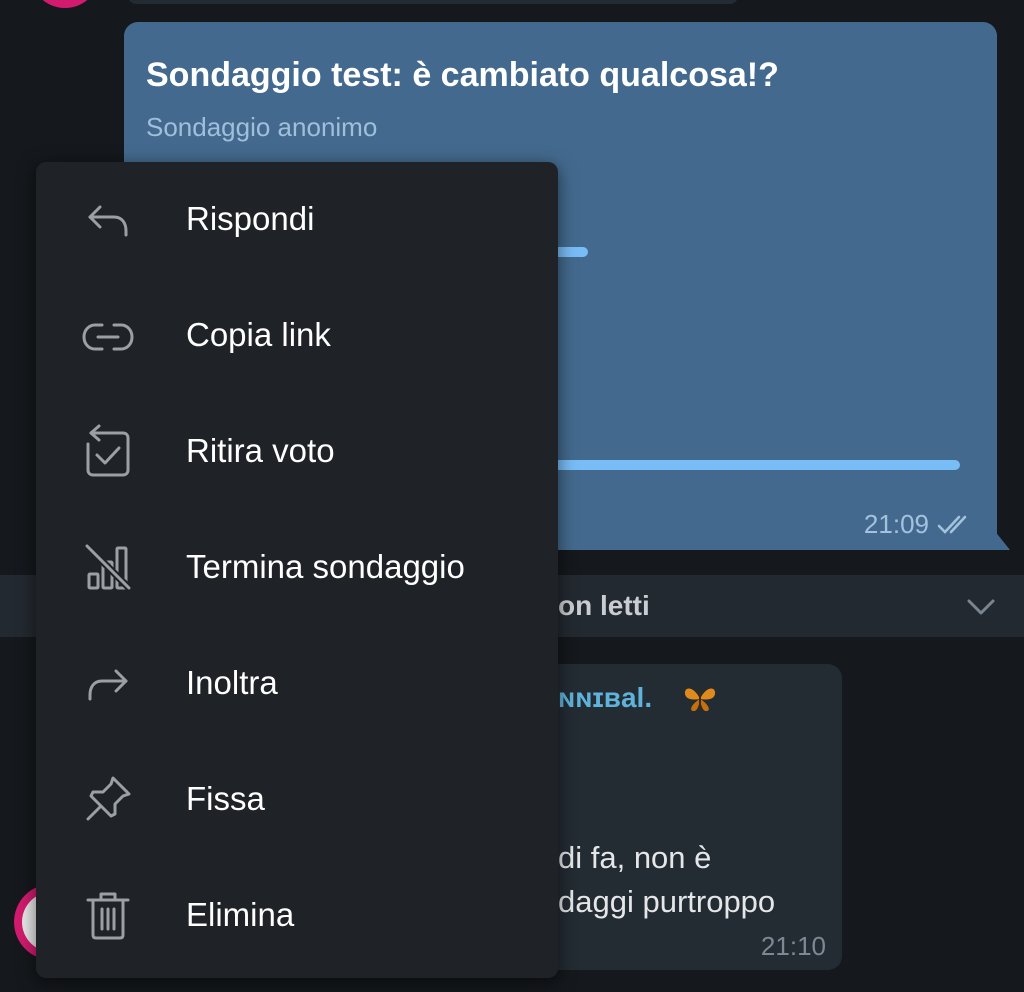 This screenshot has height=992, width=1024. What do you see at coordinates (108, 221) in the screenshot?
I see `reply-icon` at bounding box center [108, 221].